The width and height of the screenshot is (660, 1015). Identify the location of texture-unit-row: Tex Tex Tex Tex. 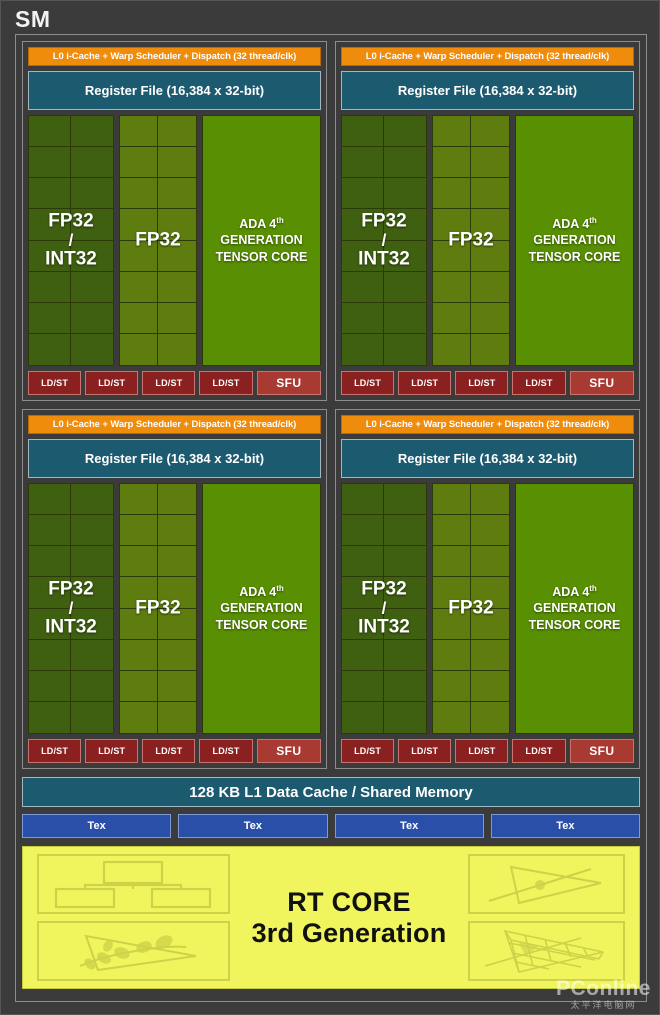
(331, 826).